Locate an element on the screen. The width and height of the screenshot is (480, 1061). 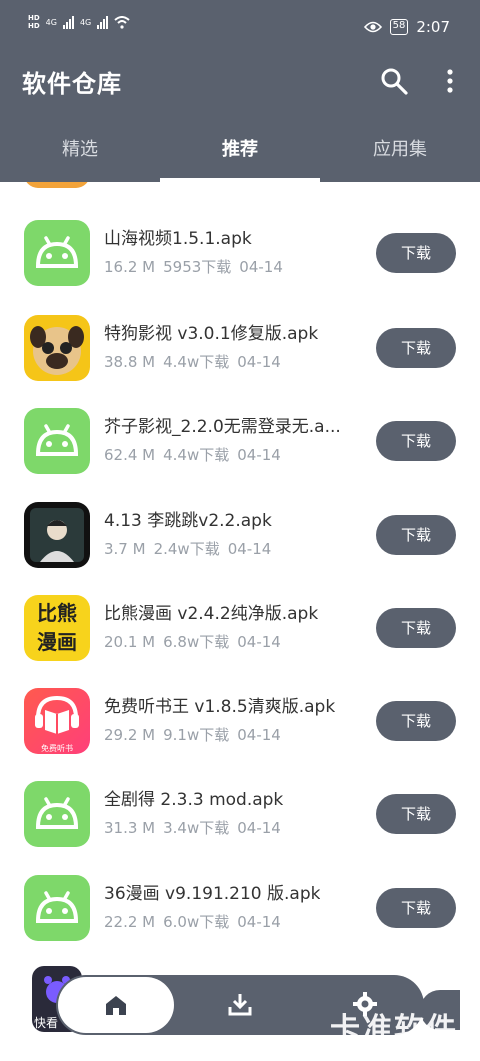
hd-indicator: HD HD is located at coordinates (34, 22).